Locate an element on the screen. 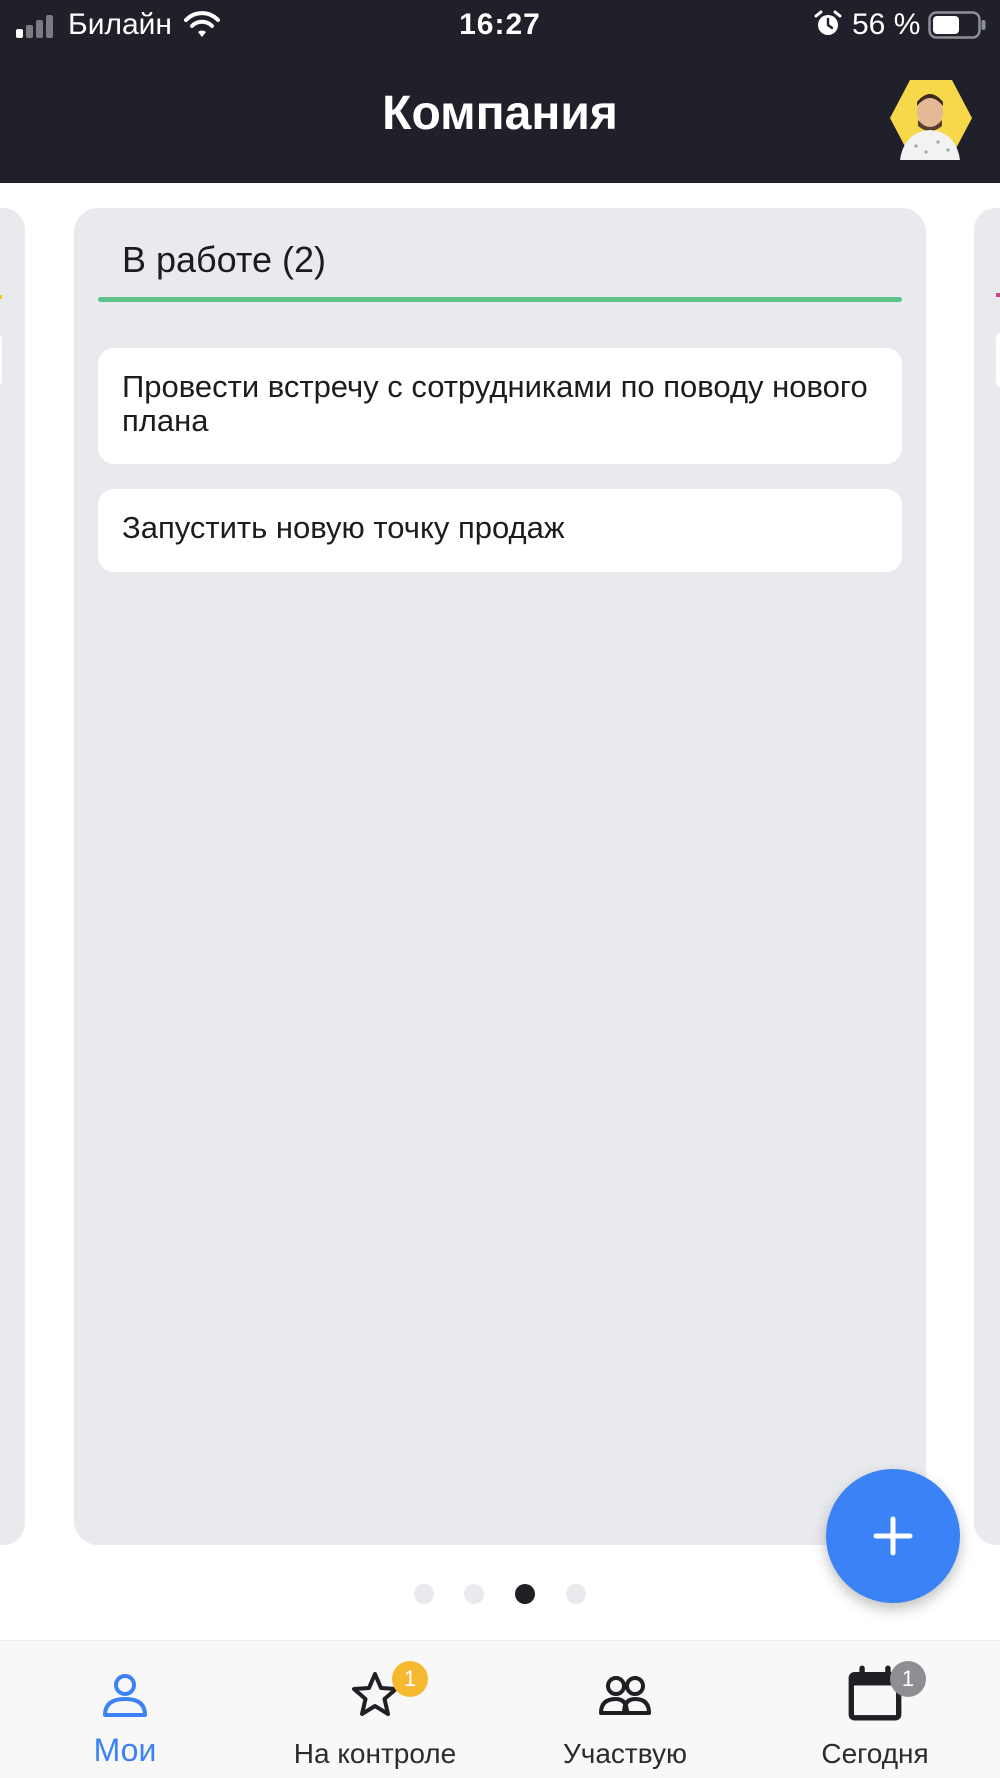 The width and height of the screenshot is (1000, 1778). status-time: 16:27 is located at coordinates (500, 24).